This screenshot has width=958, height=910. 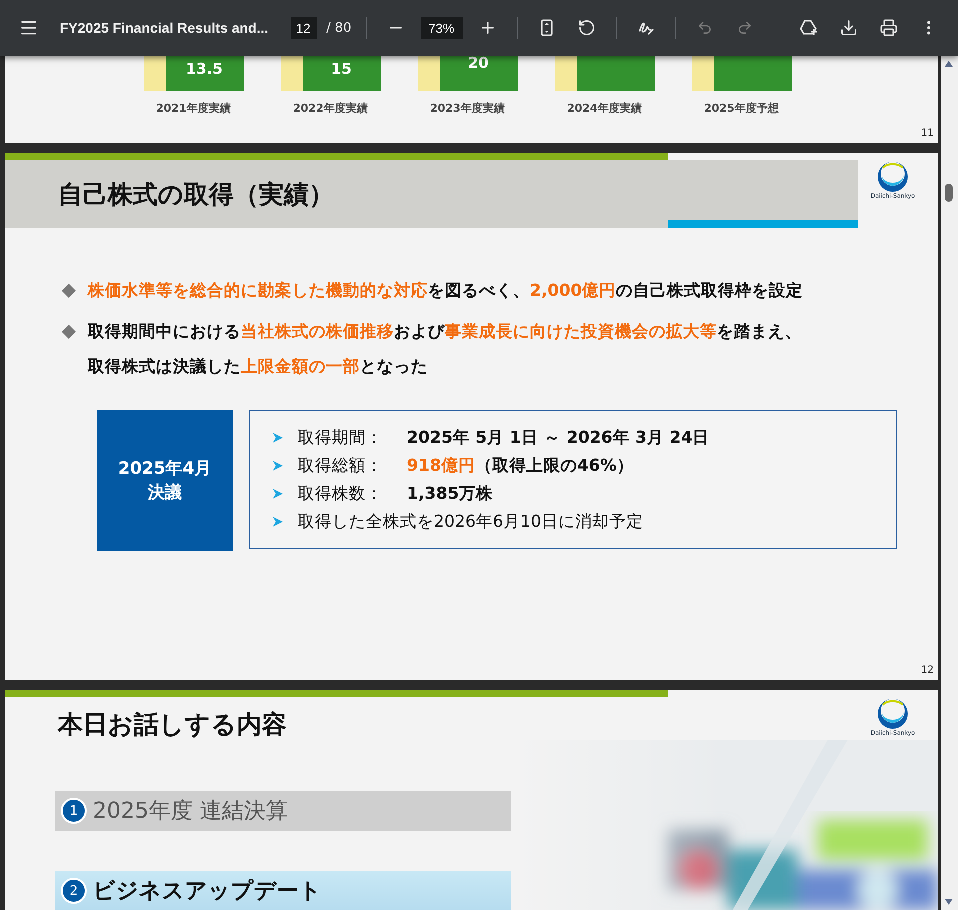 What do you see at coordinates (193, 108) in the screenshot?
I see `axis-label: 2021年度実績` at bounding box center [193, 108].